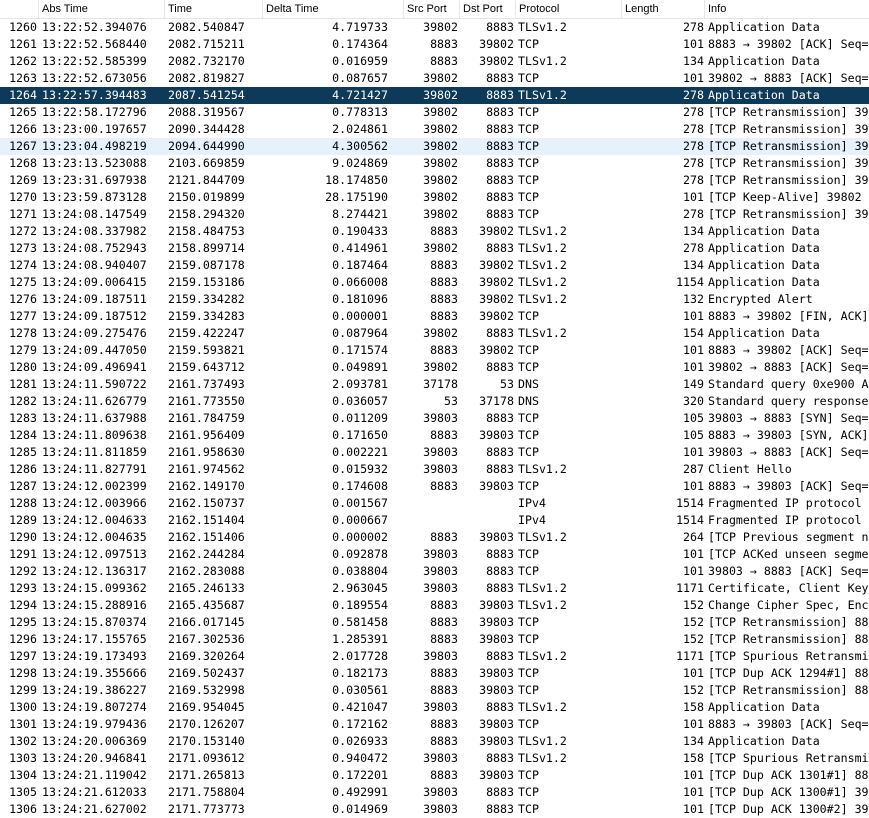  I want to click on cell-delta-time: 4.300562, so click(360, 146).